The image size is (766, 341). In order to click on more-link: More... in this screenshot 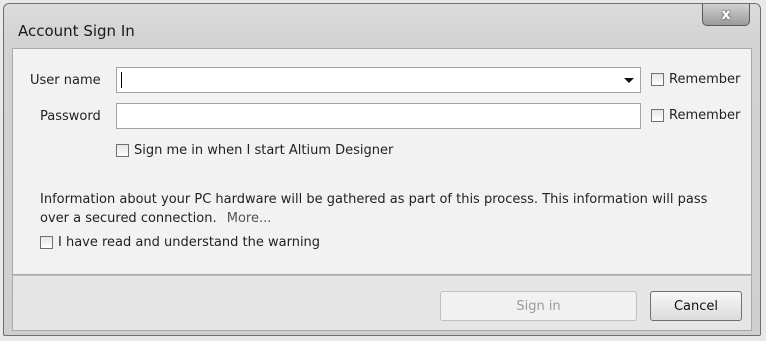, I will do `click(249, 218)`.